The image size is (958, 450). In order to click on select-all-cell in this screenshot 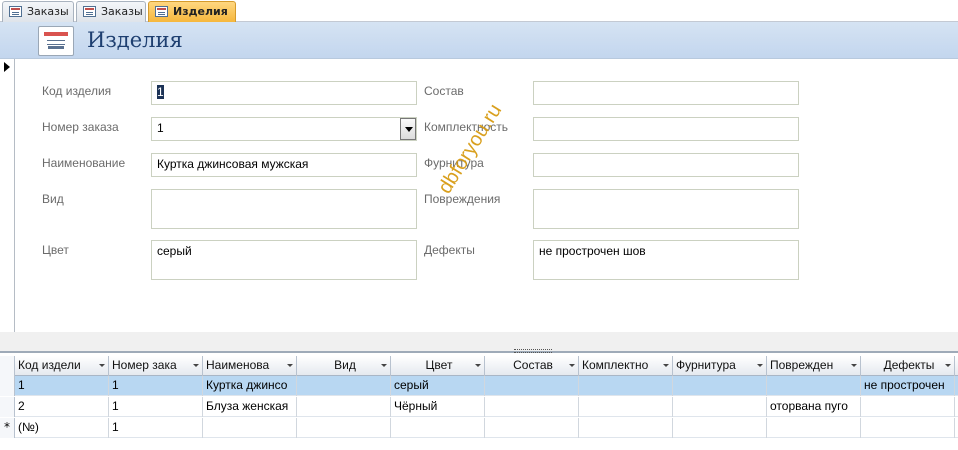, I will do `click(7, 366)`.